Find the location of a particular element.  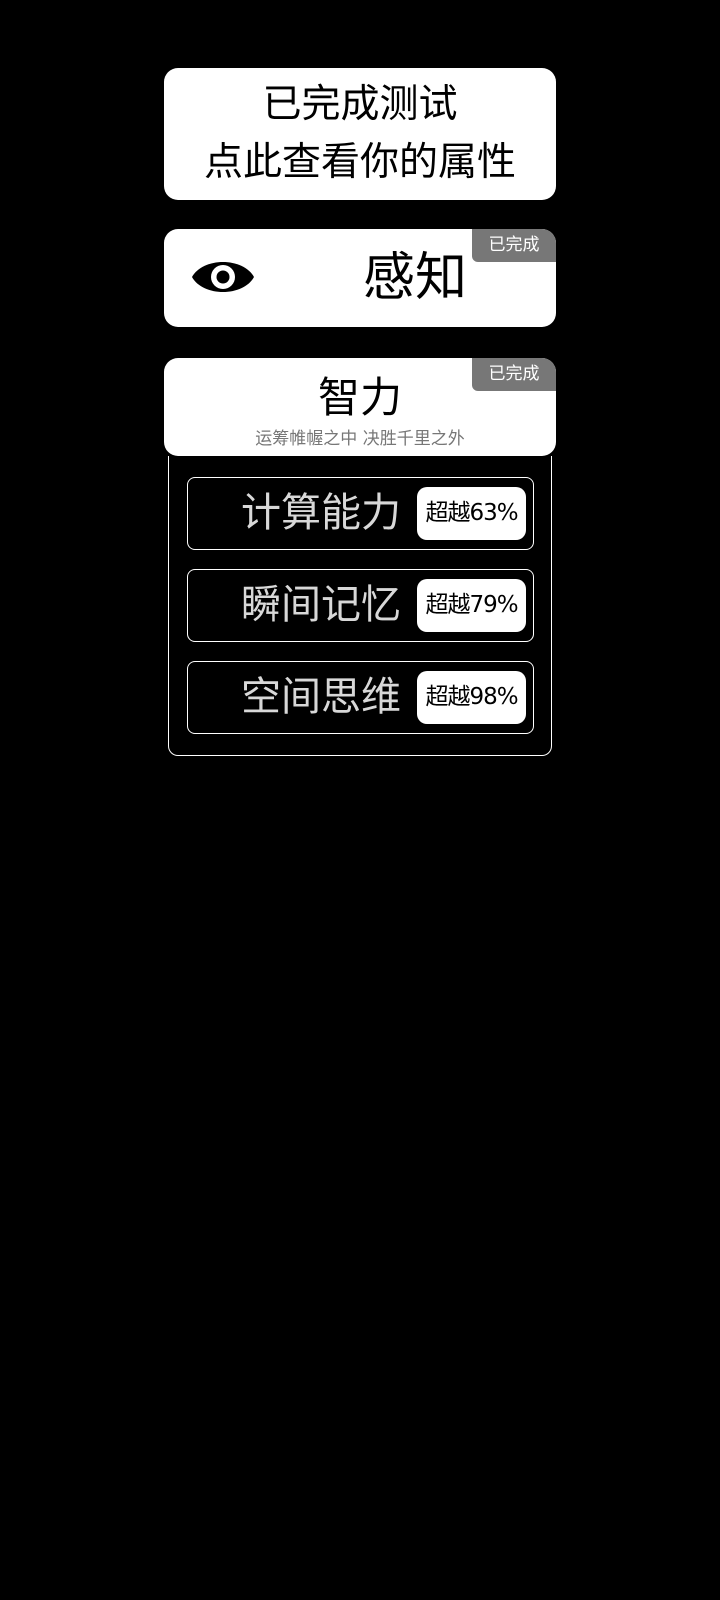

result-card-line2: 点此查看你的属性 is located at coordinates (359, 162).